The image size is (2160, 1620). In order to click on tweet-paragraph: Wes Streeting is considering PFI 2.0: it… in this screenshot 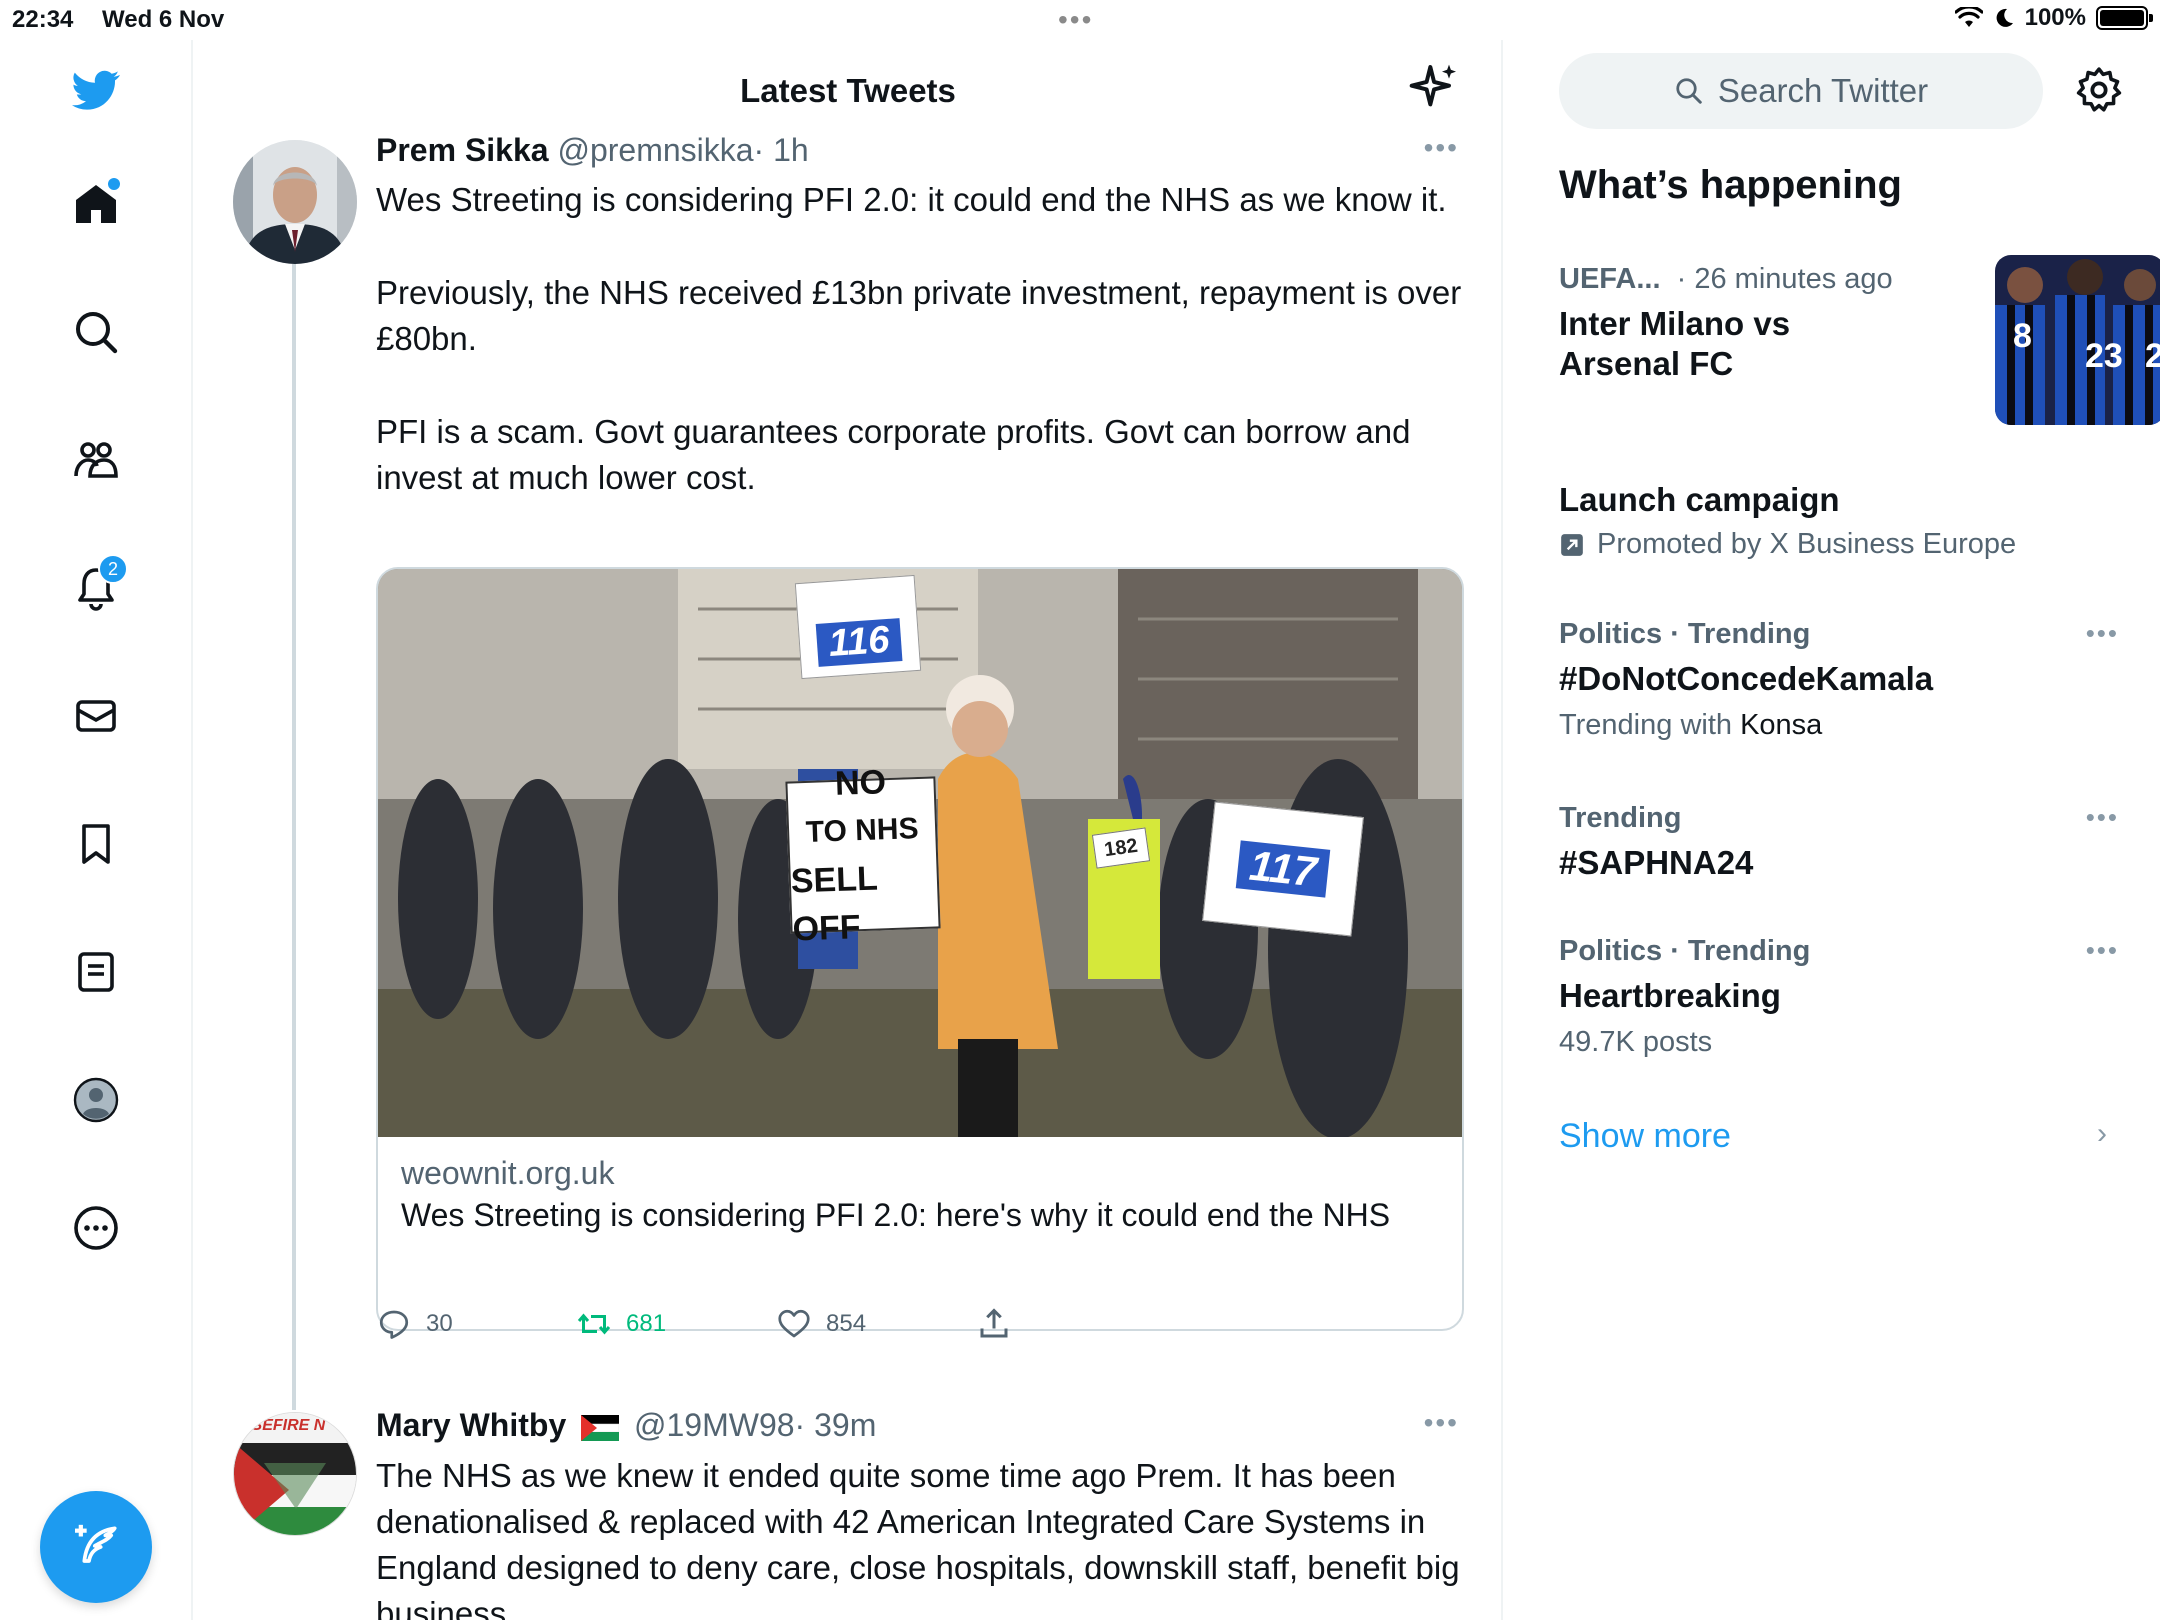, I will do `click(911, 199)`.